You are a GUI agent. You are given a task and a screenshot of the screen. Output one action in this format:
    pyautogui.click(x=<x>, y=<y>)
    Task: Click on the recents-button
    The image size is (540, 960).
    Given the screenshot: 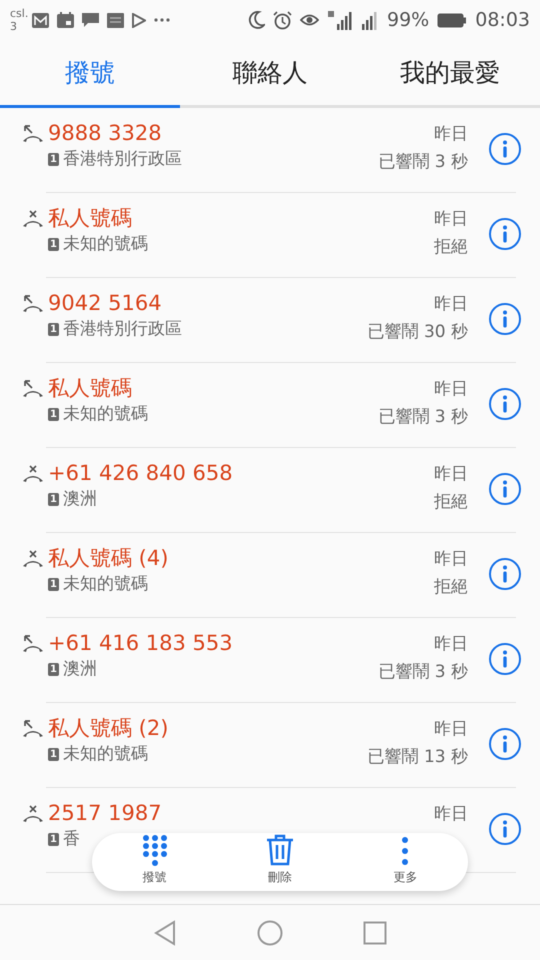 What is the action you would take?
    pyautogui.click(x=375, y=932)
    